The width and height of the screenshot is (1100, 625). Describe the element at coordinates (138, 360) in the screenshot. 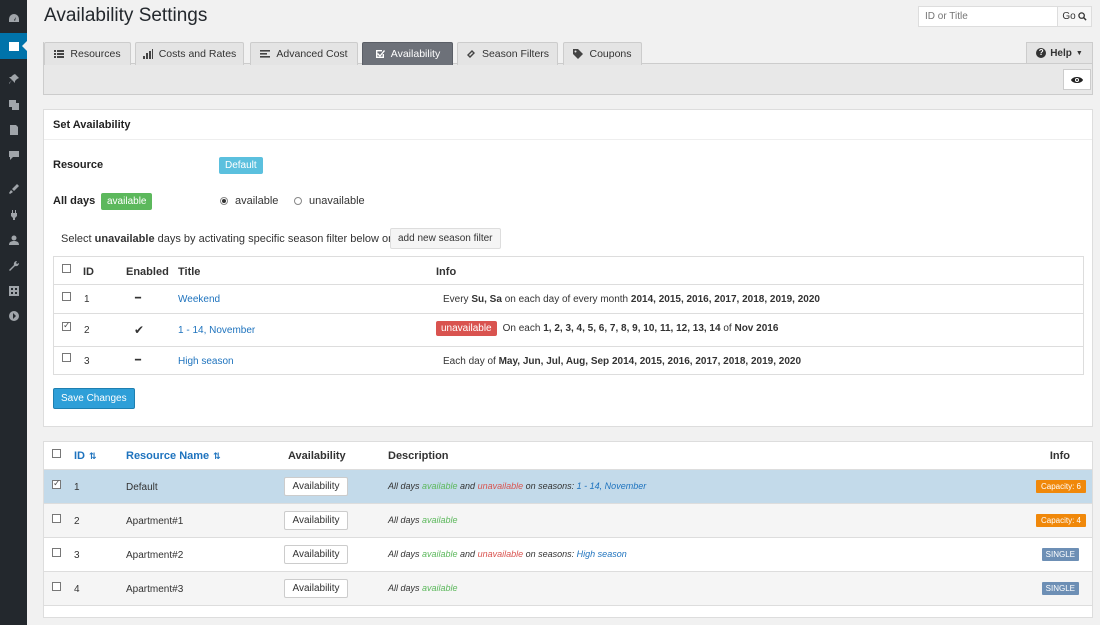

I see `disabled-dash-icon: ━` at that location.